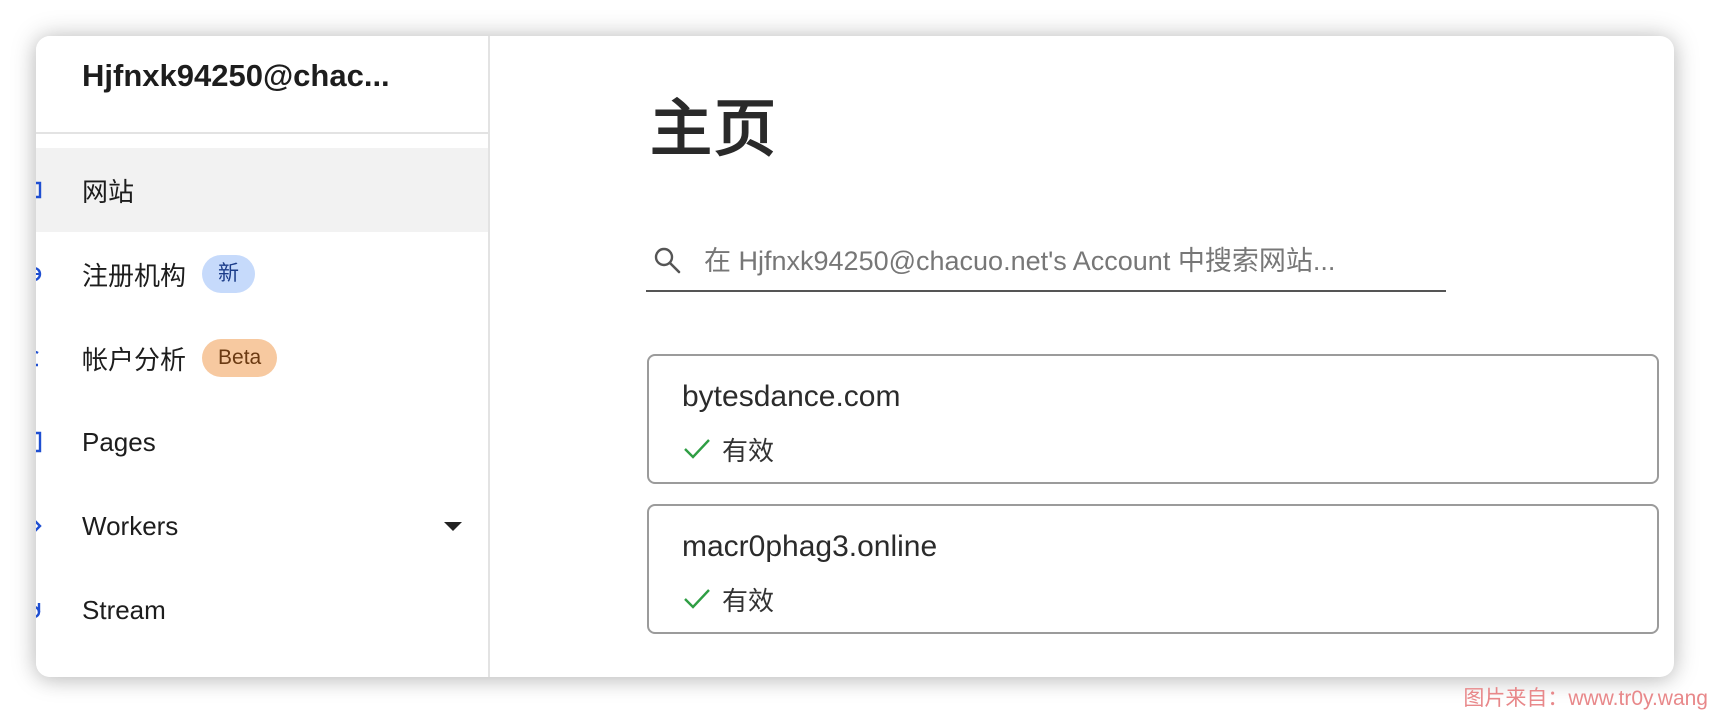 The image size is (1710, 714). Describe the element at coordinates (262, 442) in the screenshot. I see `sidebar-item-pages: Pages` at that location.